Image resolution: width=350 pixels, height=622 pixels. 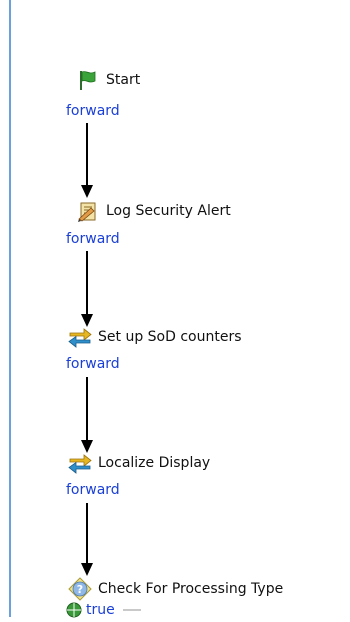 I want to click on workflow-node-label: Log Security Alert, so click(x=168, y=211).